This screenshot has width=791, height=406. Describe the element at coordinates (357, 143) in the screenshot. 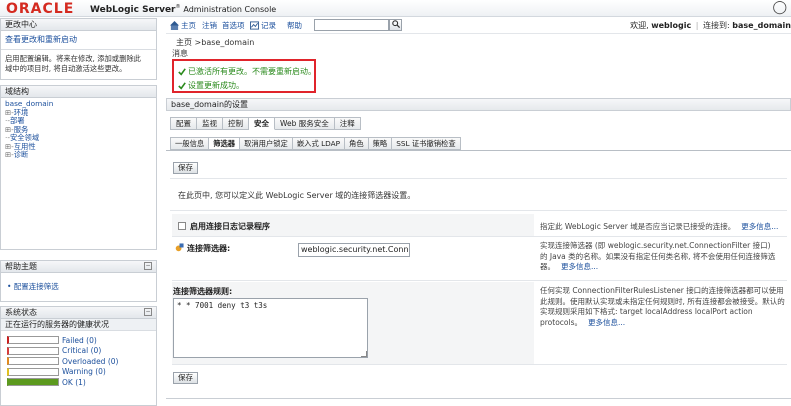

I see `subtab-4: 角色` at that location.